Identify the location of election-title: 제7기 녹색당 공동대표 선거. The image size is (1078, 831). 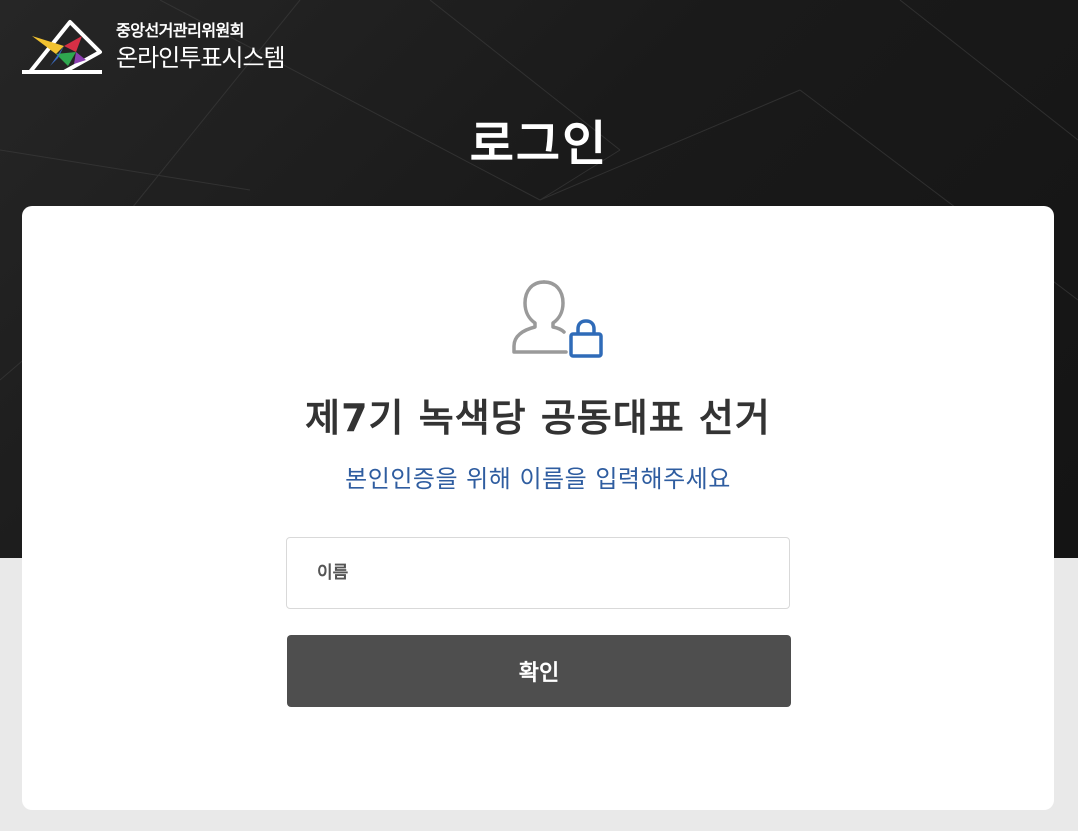
(538, 418).